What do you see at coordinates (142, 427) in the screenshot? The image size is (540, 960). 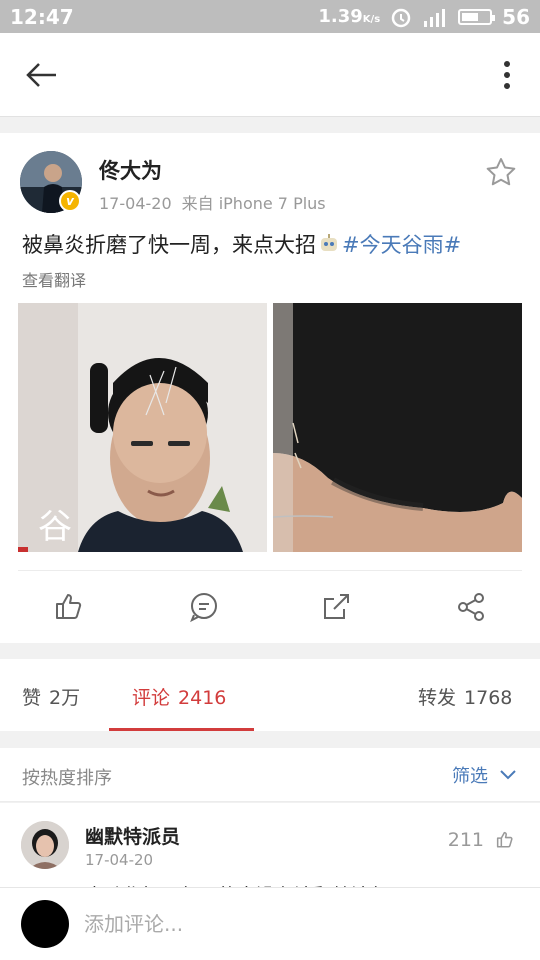 I see `post-photo-1: 谷` at bounding box center [142, 427].